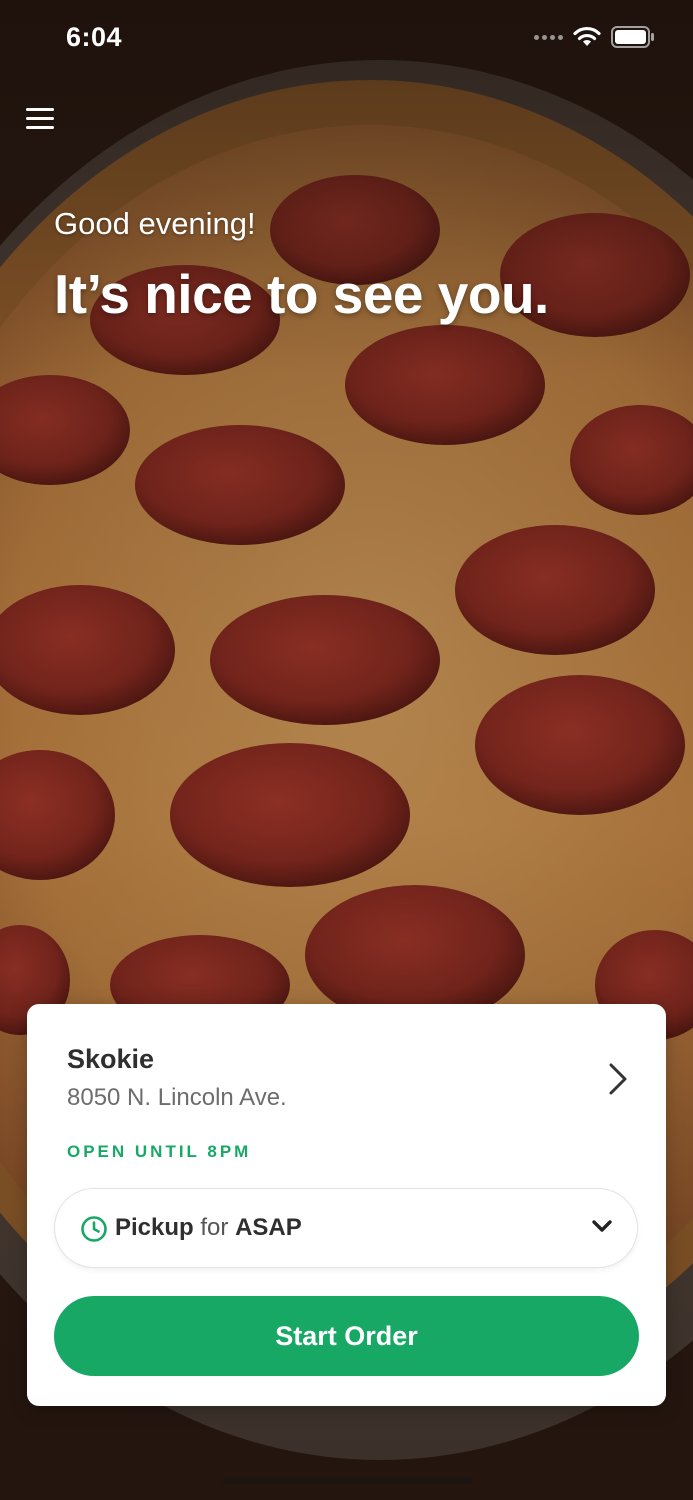  Describe the element at coordinates (111, 1059) in the screenshot. I see `store-name: Skokie` at that location.